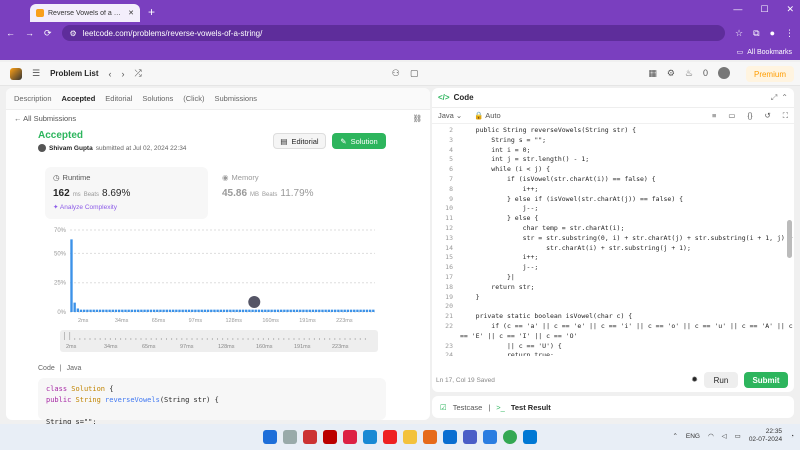 This screenshot has width=800, height=450. Describe the element at coordinates (310, 437) in the screenshot. I see `office-icon` at that location.